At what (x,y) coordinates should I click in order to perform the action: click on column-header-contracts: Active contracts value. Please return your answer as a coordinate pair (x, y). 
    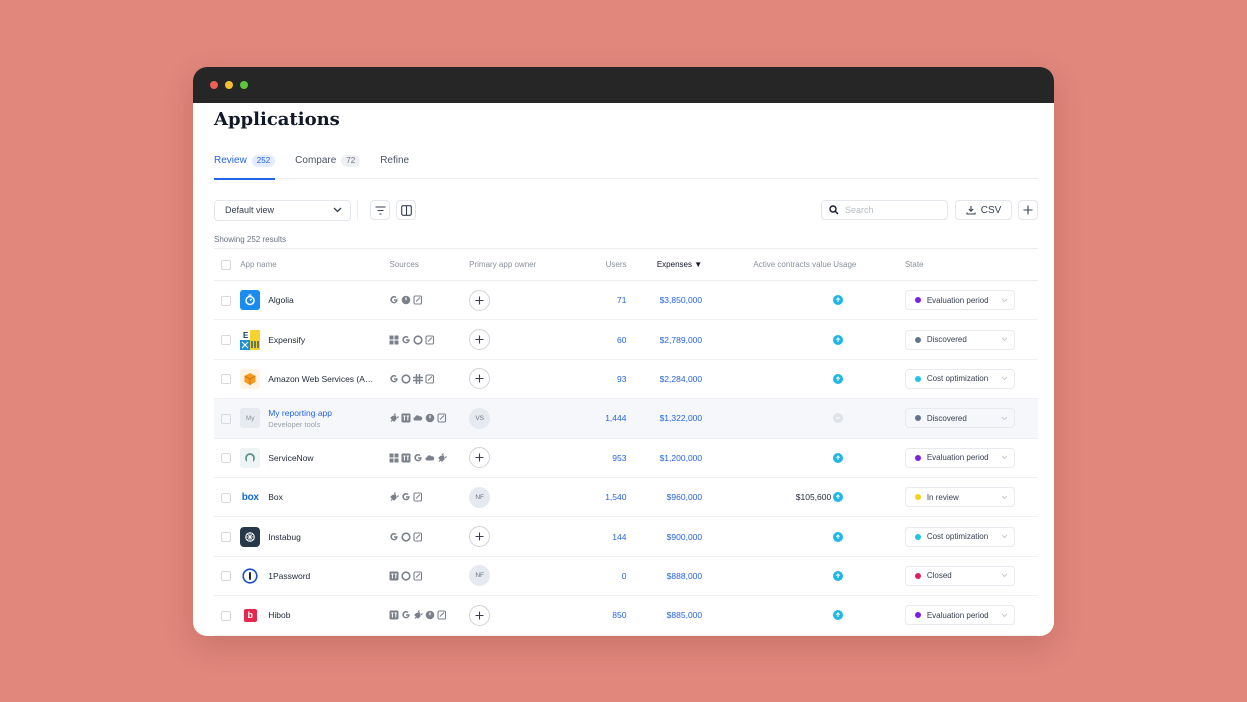
    Looking at the image, I should click on (769, 264).